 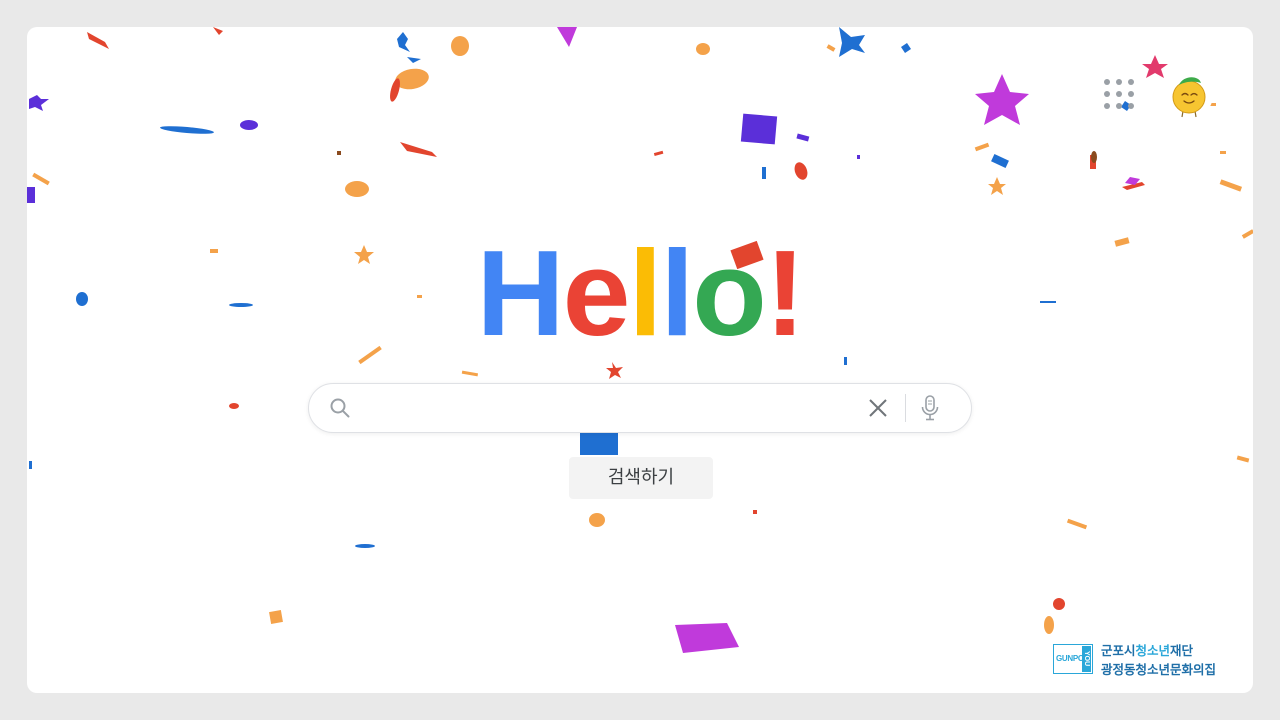 I want to click on sponsor-line1-suffix: 재단, so click(x=1182, y=650).